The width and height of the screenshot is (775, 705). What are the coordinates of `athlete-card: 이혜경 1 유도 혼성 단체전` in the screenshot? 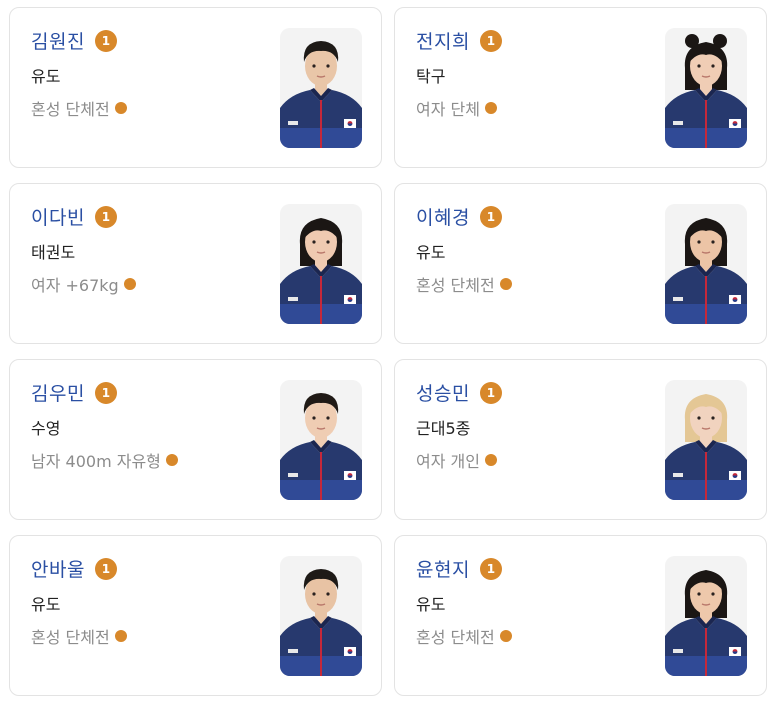 It's located at (580, 263).